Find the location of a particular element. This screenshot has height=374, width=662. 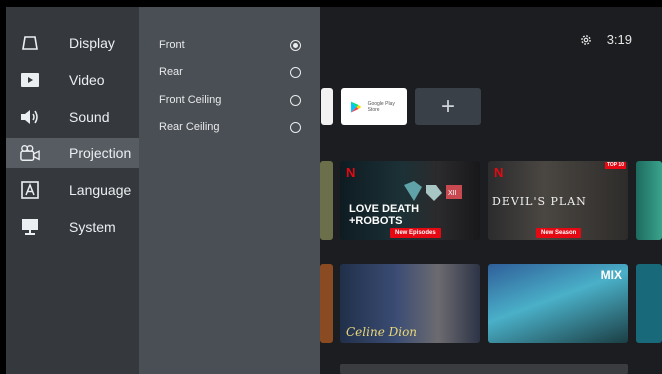

menu-item-system: System is located at coordinates (72, 227).